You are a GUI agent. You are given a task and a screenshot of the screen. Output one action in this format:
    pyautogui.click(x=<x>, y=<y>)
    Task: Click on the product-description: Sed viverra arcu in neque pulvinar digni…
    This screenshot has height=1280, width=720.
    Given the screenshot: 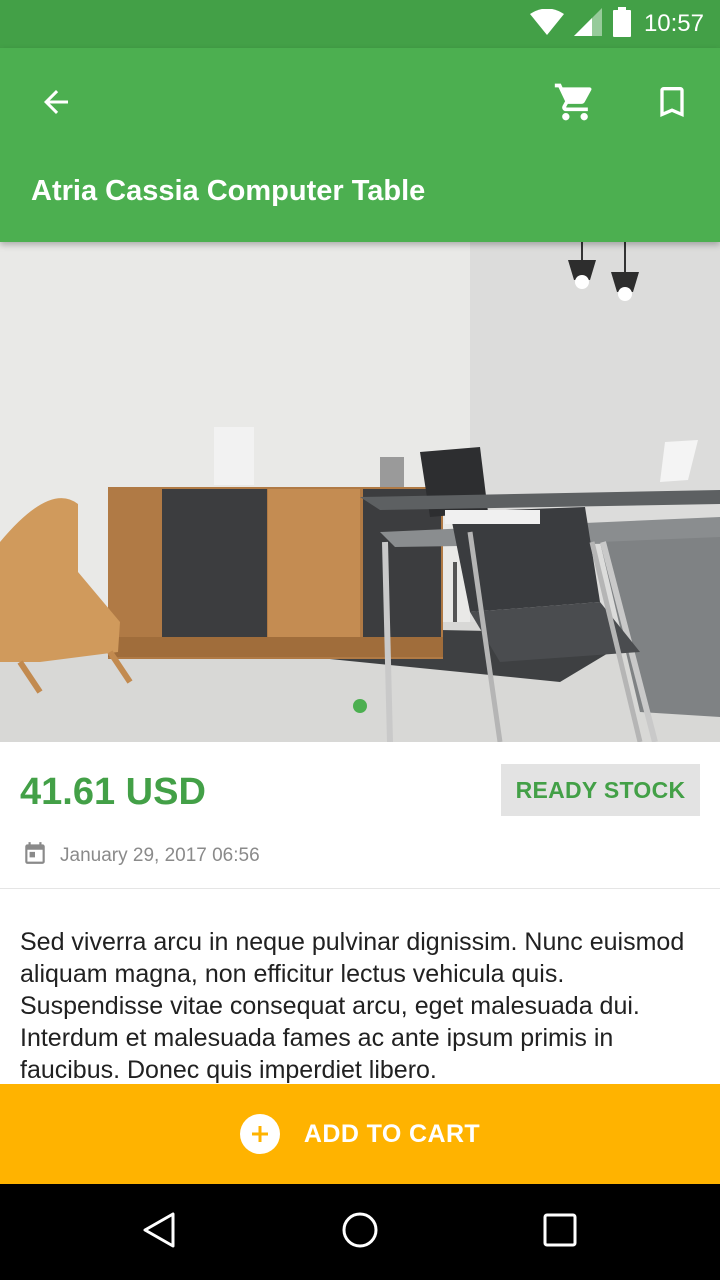 What is the action you would take?
    pyautogui.click(x=352, y=1006)
    